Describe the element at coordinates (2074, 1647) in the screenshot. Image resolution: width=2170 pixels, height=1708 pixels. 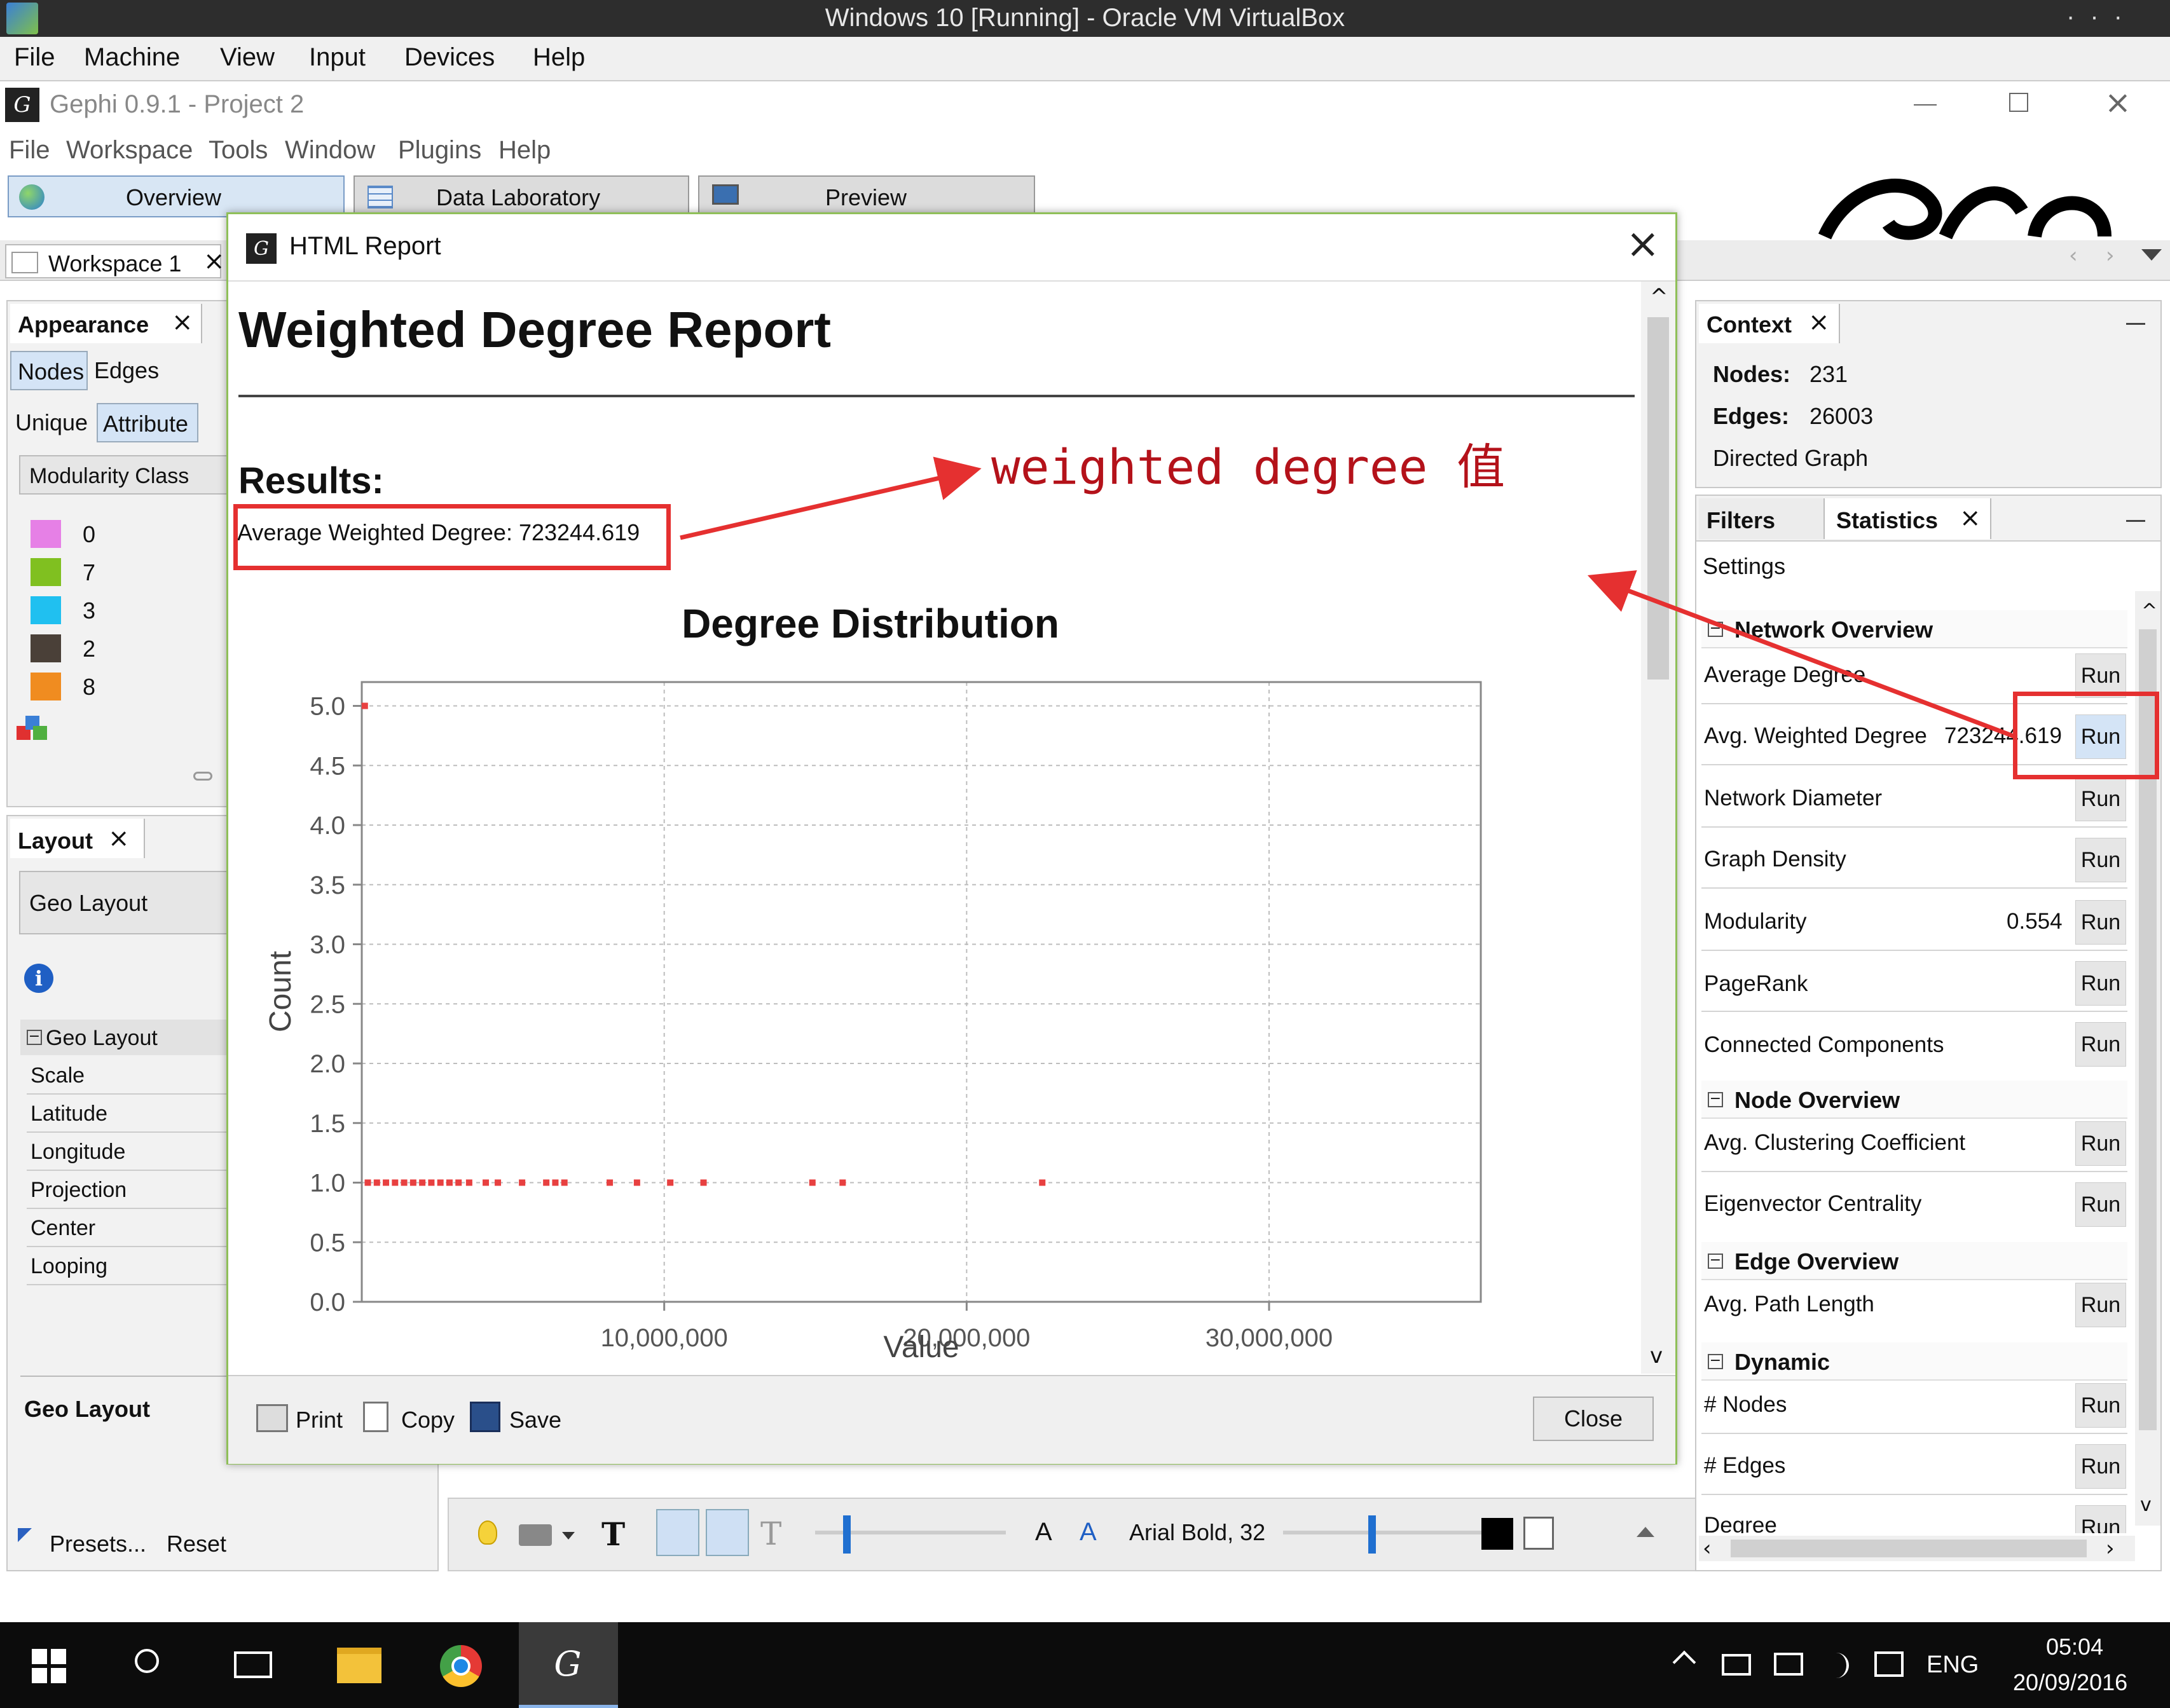
I see `tray-time: 05:04` at that location.